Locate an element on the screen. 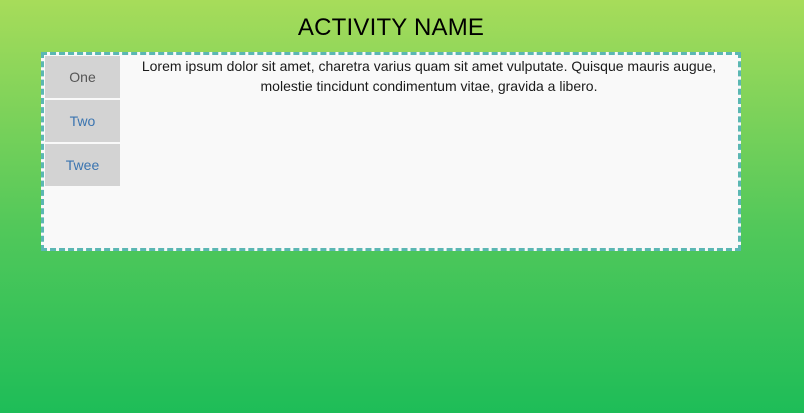  tab-twee: Twee is located at coordinates (82, 165).